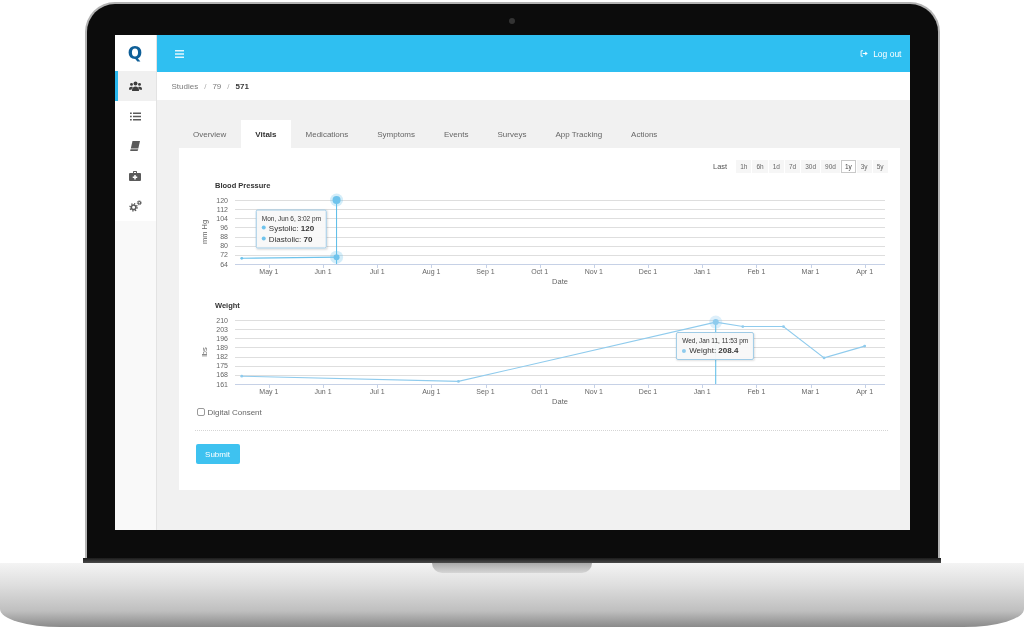 Image resolution: width=1024 pixels, height=633 pixels. Describe the element at coordinates (209, 134) in the screenshot. I see `tab: Overview` at that location.